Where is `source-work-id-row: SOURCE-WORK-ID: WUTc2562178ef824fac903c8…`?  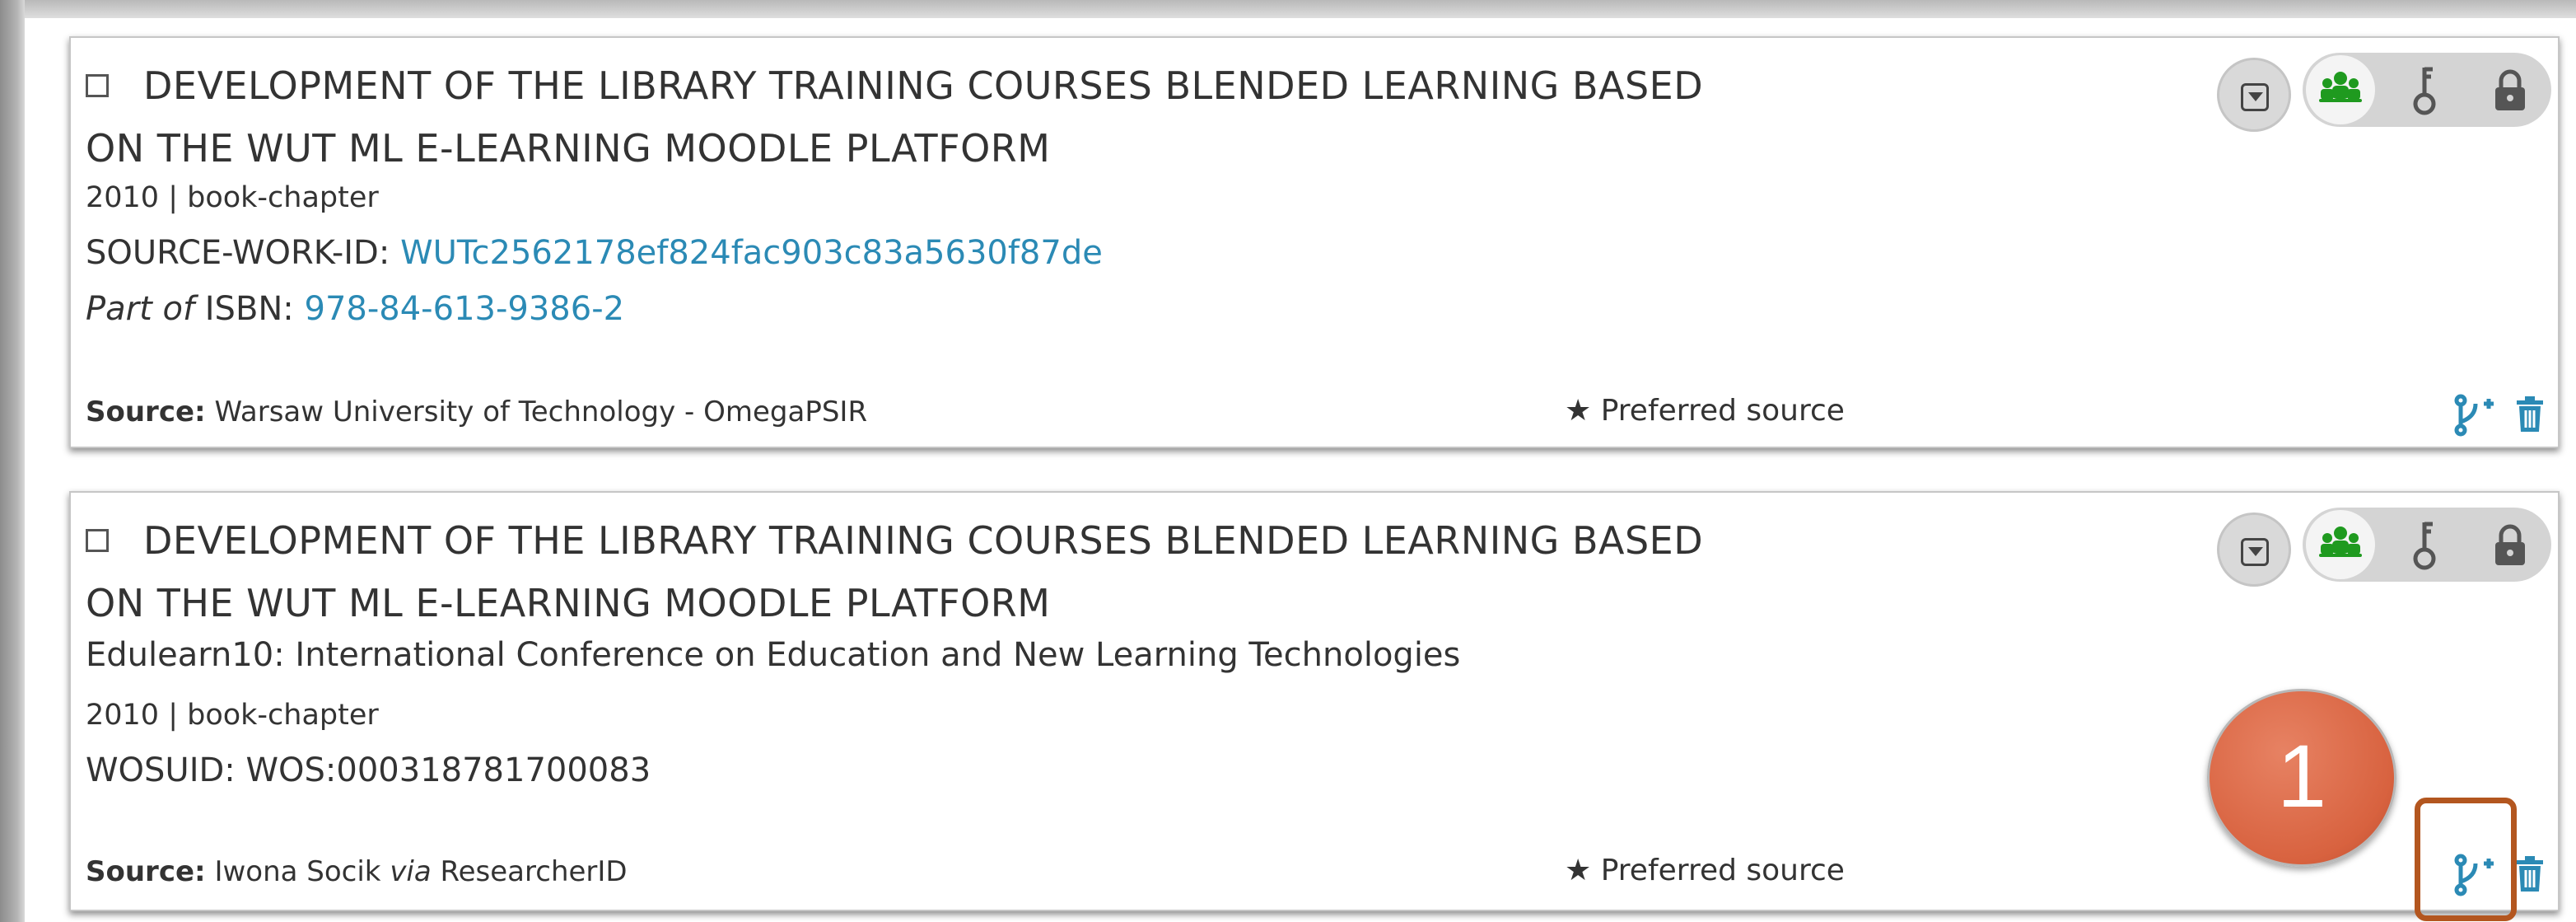
source-work-id-row: SOURCE-WORK-ID: WUTc2562178ef824fac903c8… is located at coordinates (594, 253).